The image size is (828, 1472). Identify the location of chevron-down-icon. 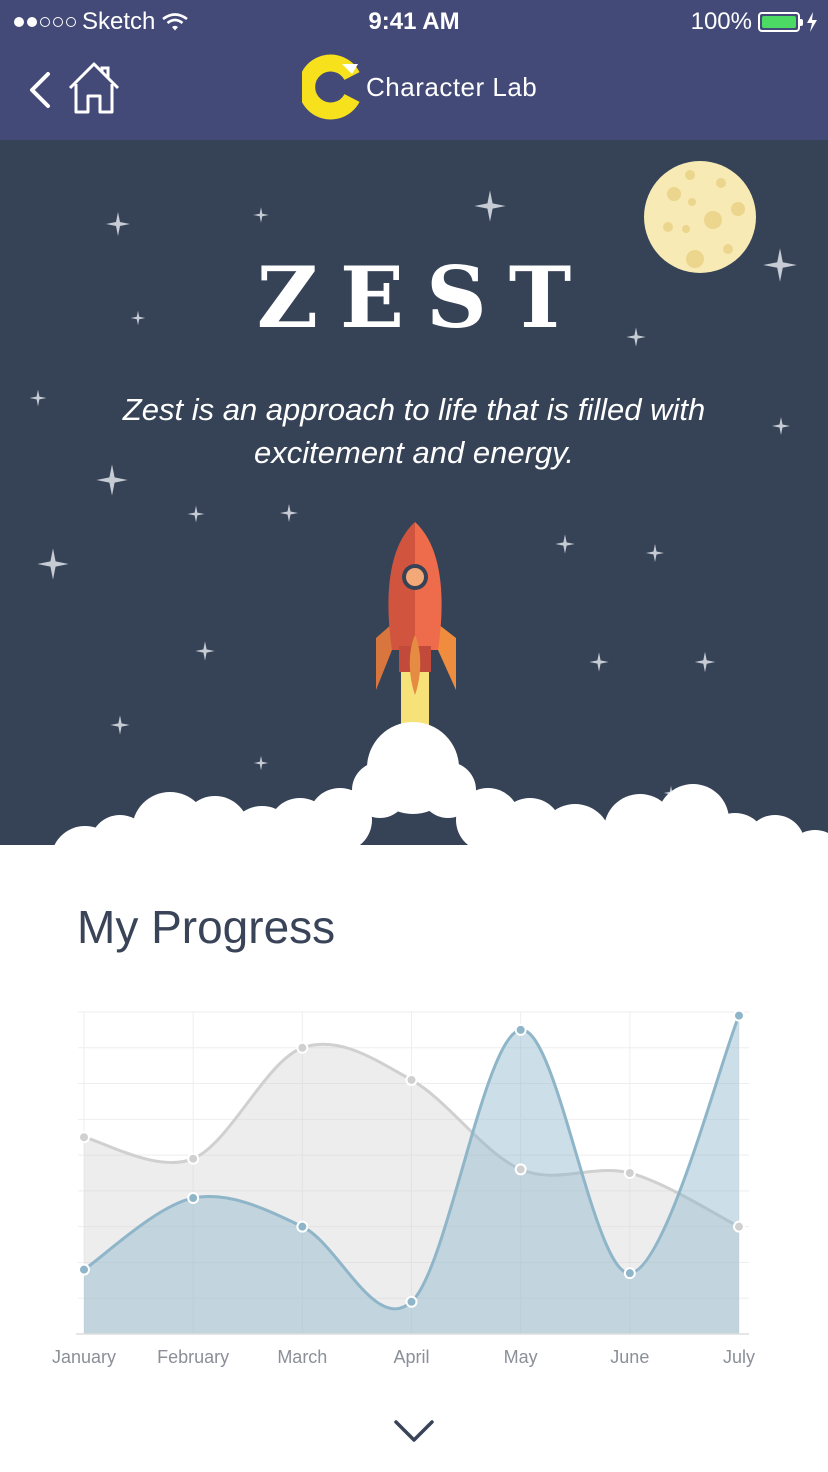
(414, 1431).